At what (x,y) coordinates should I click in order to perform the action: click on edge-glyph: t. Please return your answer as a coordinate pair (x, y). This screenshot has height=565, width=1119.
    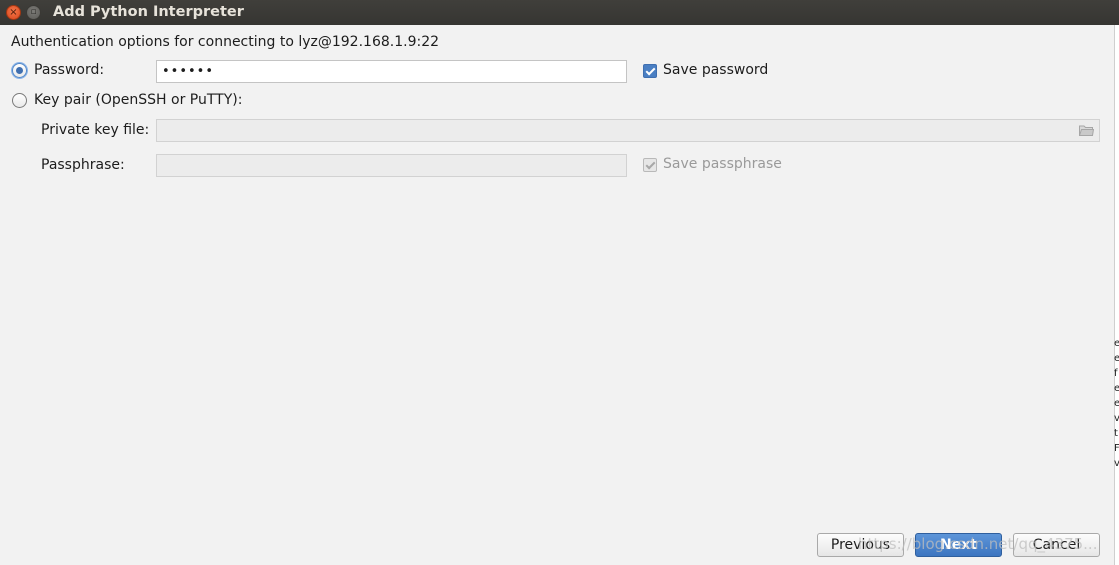
    Looking at the image, I should click on (1116, 433).